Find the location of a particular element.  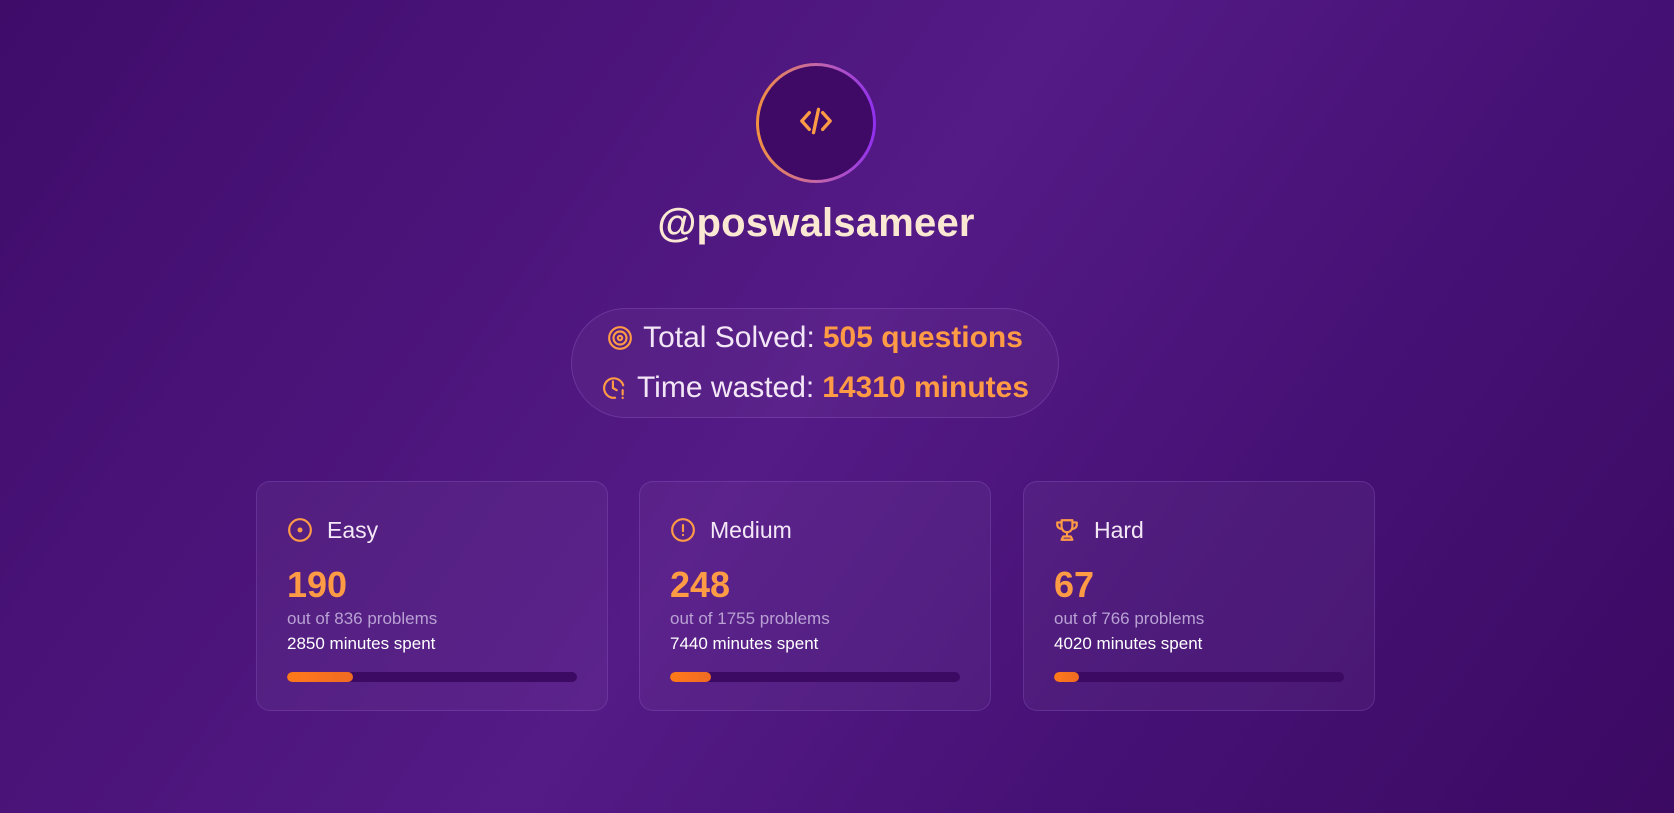

total-problems: out of 836 problems is located at coordinates (362, 618).